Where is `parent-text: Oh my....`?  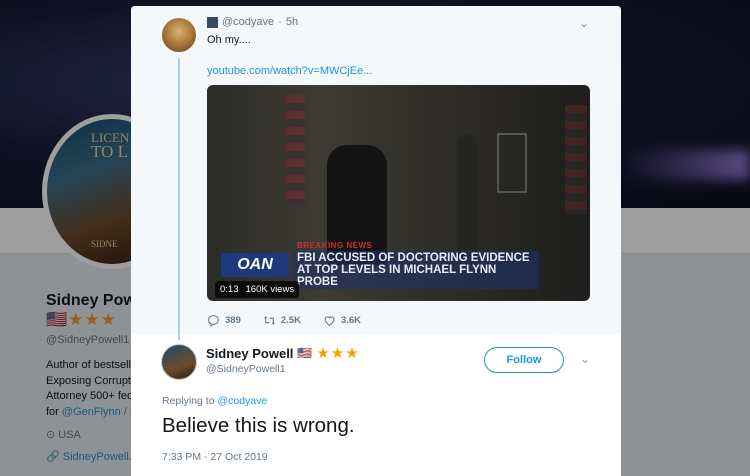 parent-text: Oh my.... is located at coordinates (229, 40).